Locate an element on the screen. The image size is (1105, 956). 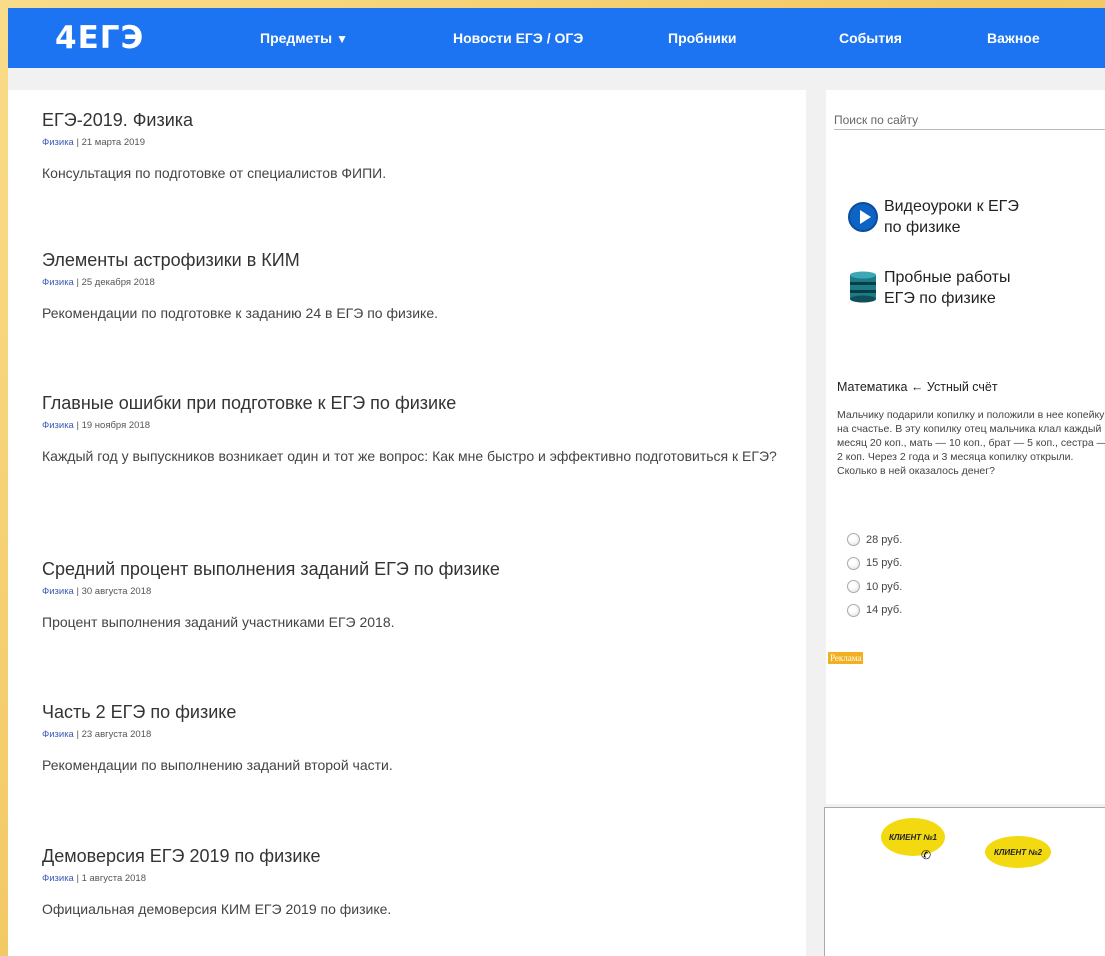
video-lessons-link: Видеоуроки к ЕГЭ по физике is located at coordinates (968, 218).